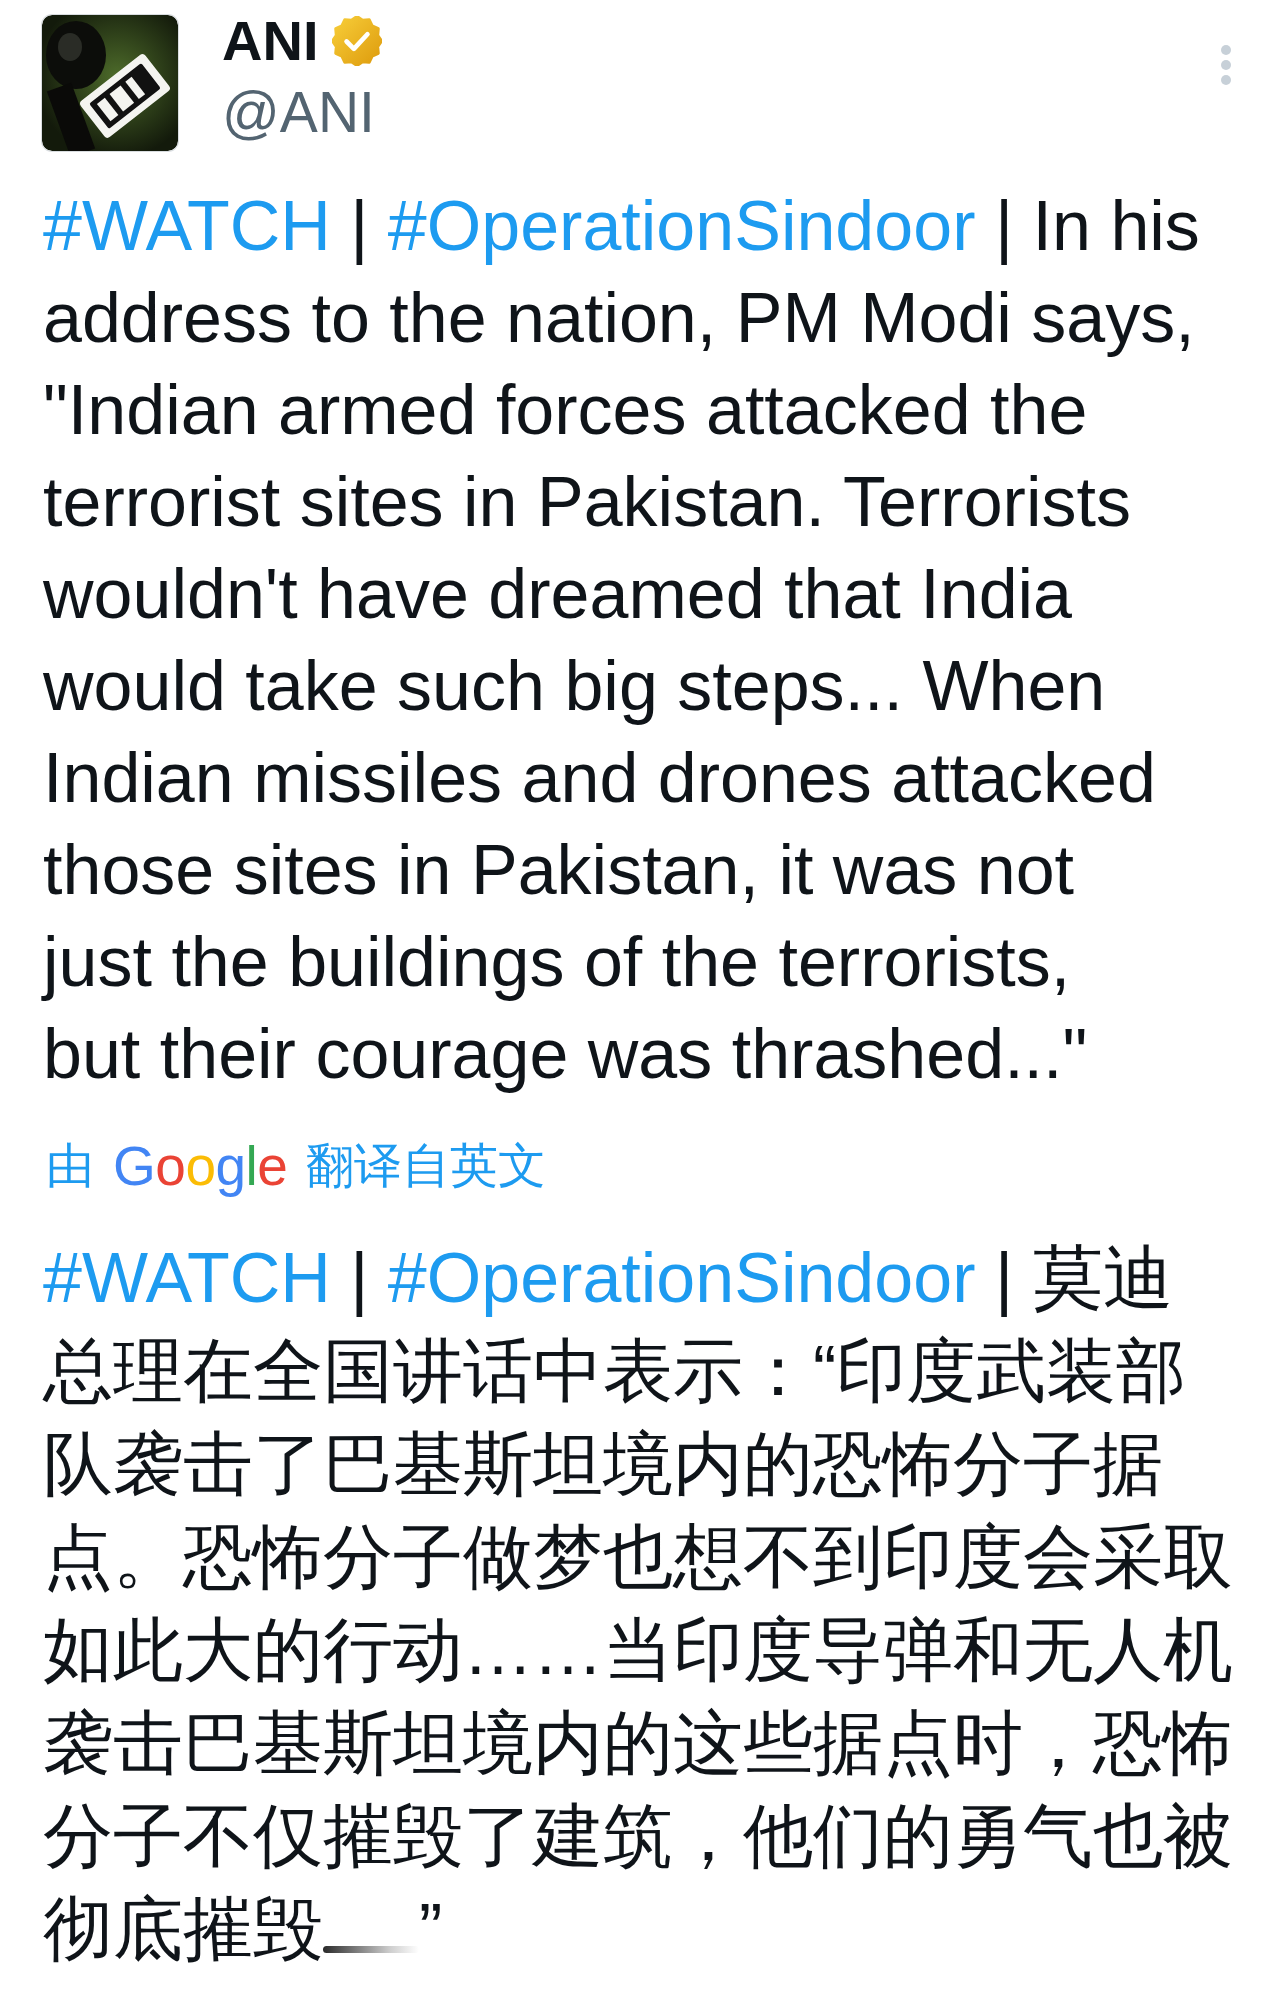  What do you see at coordinates (70, 1166) in the screenshot?
I see `translation-prefix: 由` at bounding box center [70, 1166].